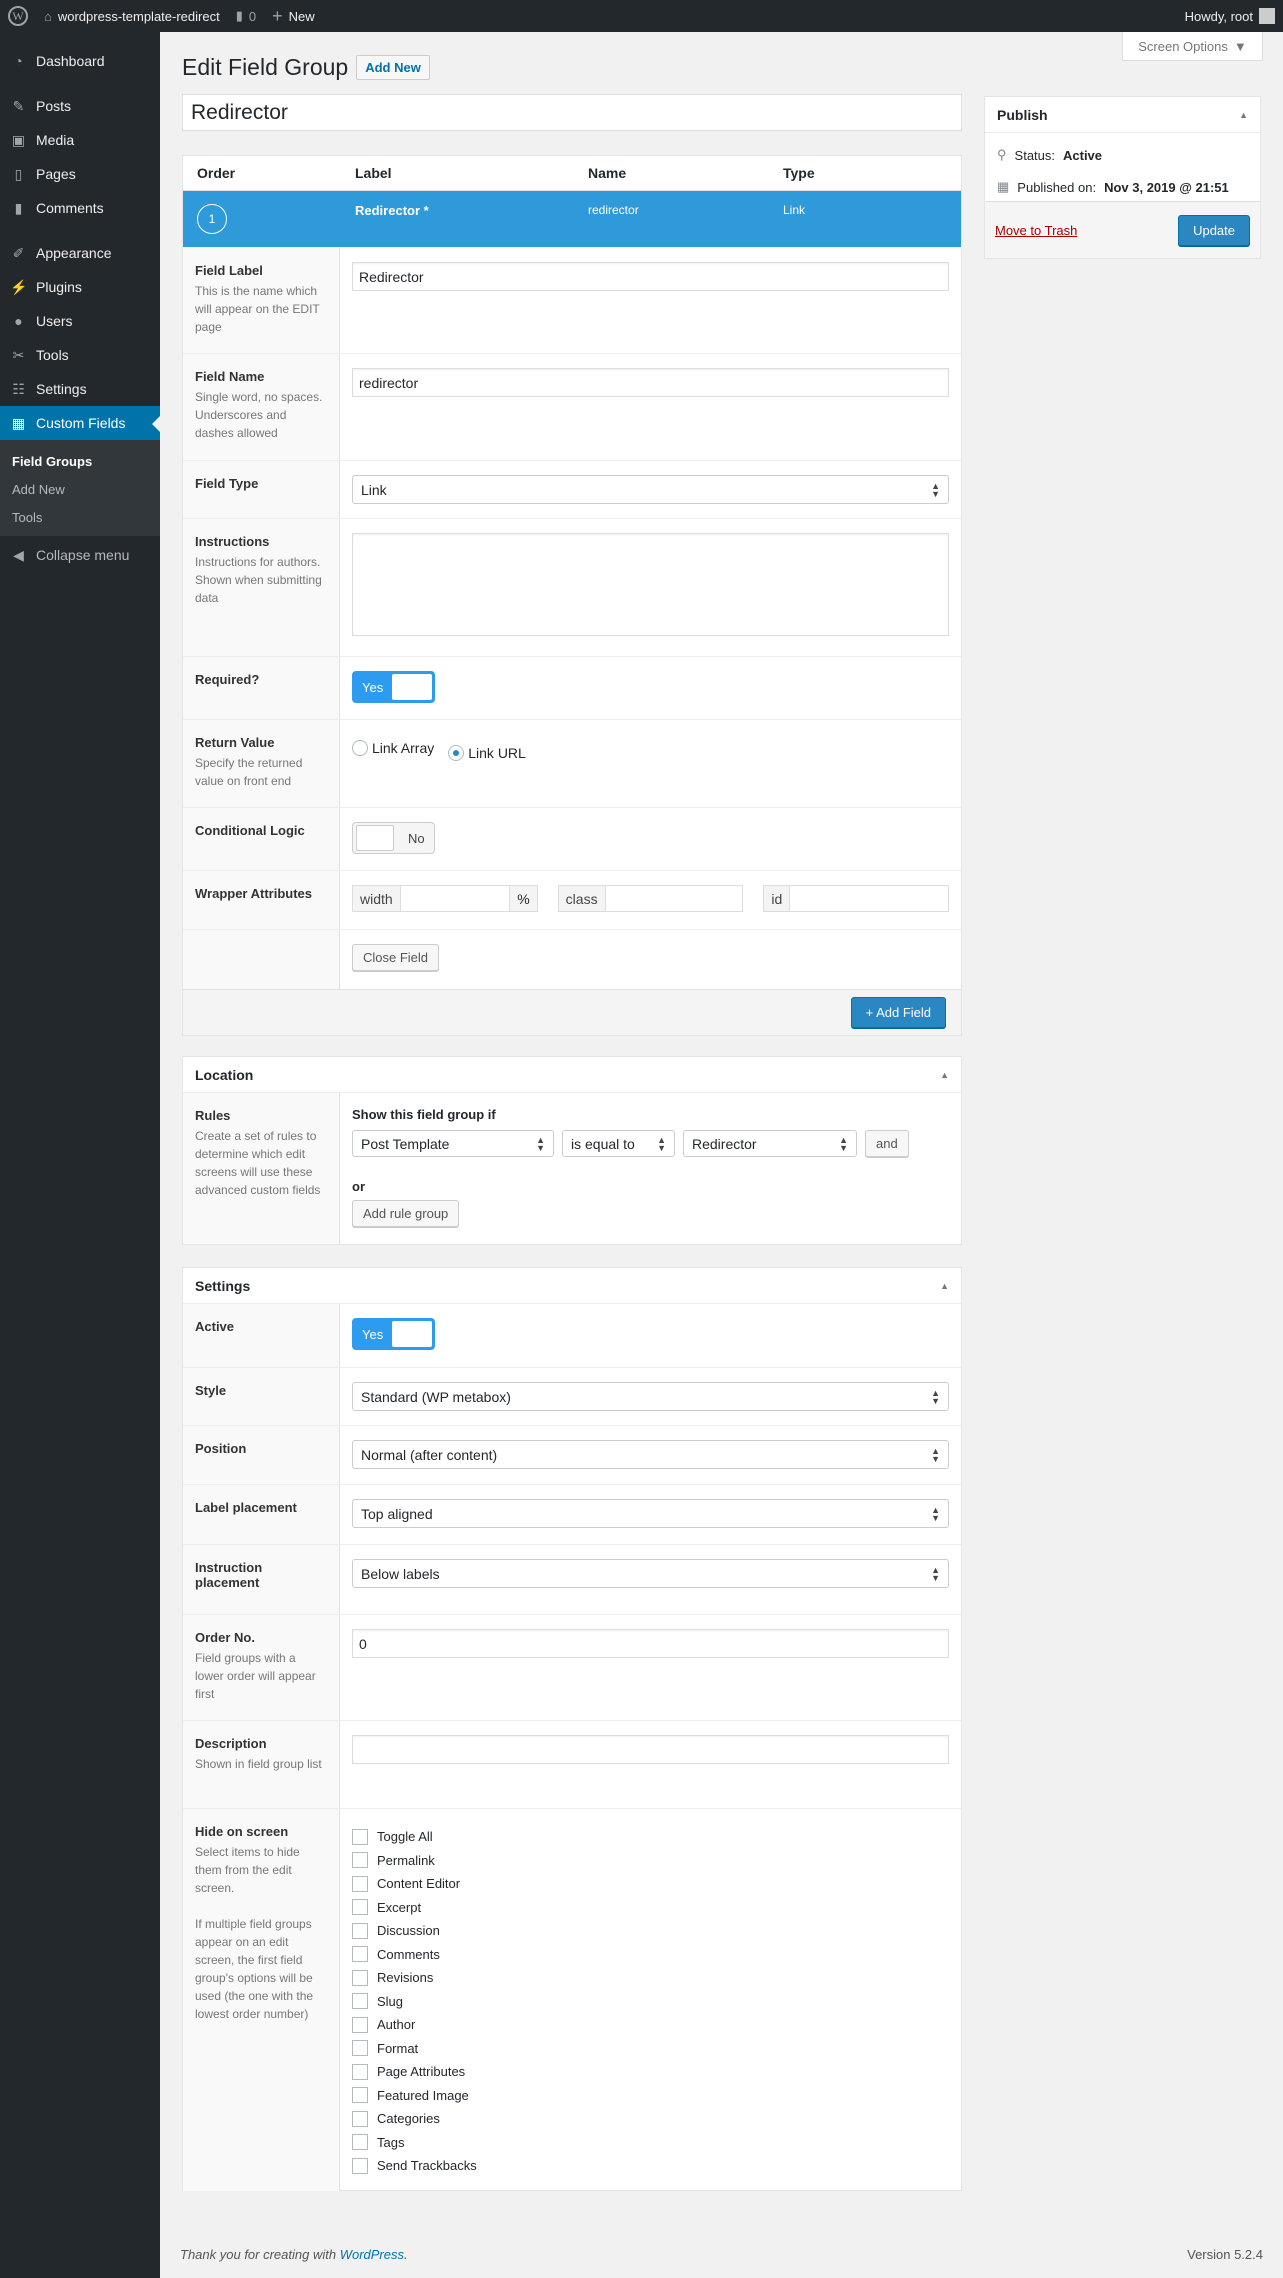 The height and width of the screenshot is (2278, 1283). Describe the element at coordinates (650, 1749) in the screenshot. I see `description-input` at that location.